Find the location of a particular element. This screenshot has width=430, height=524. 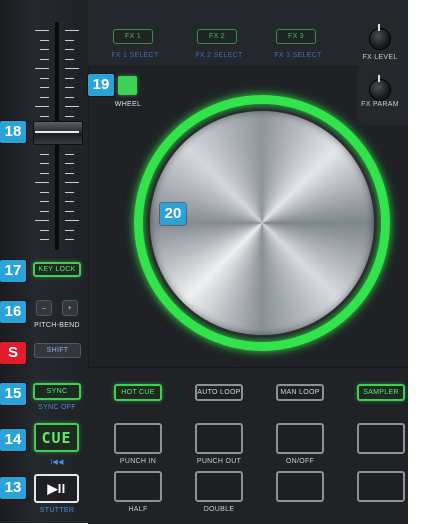

callout-shift: S is located at coordinates (13, 353).